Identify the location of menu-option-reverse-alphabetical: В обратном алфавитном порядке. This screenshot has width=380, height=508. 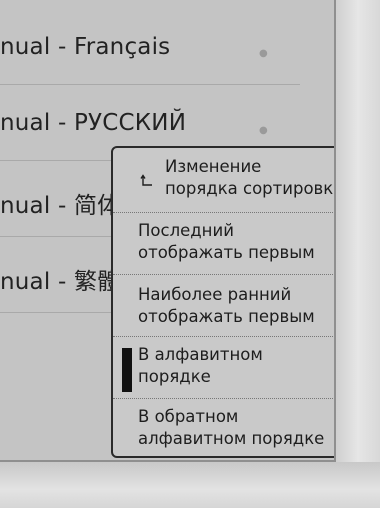
(223, 427).